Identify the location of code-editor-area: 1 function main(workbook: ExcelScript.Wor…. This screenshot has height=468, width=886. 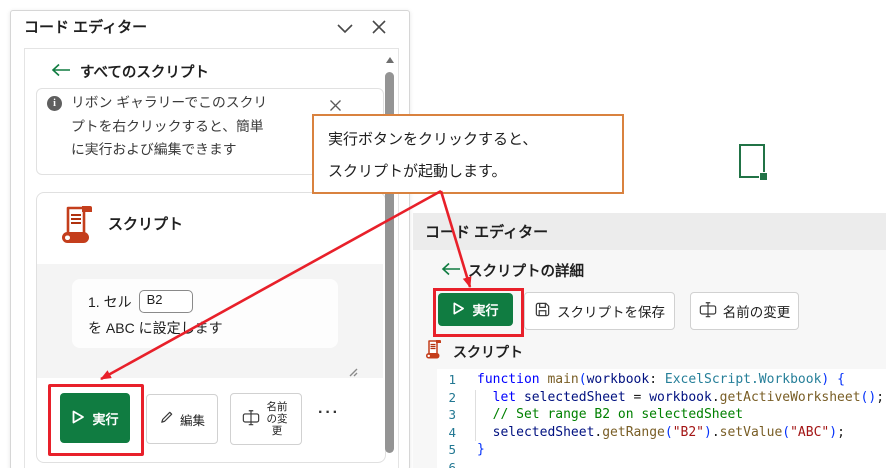
(661, 418).